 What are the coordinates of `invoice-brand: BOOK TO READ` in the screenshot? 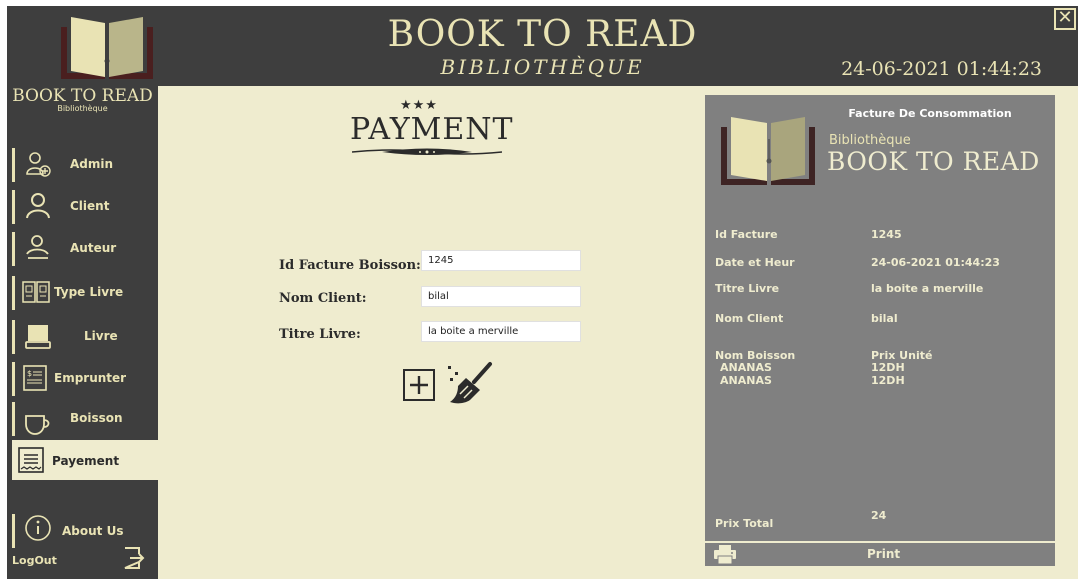 It's located at (933, 161).